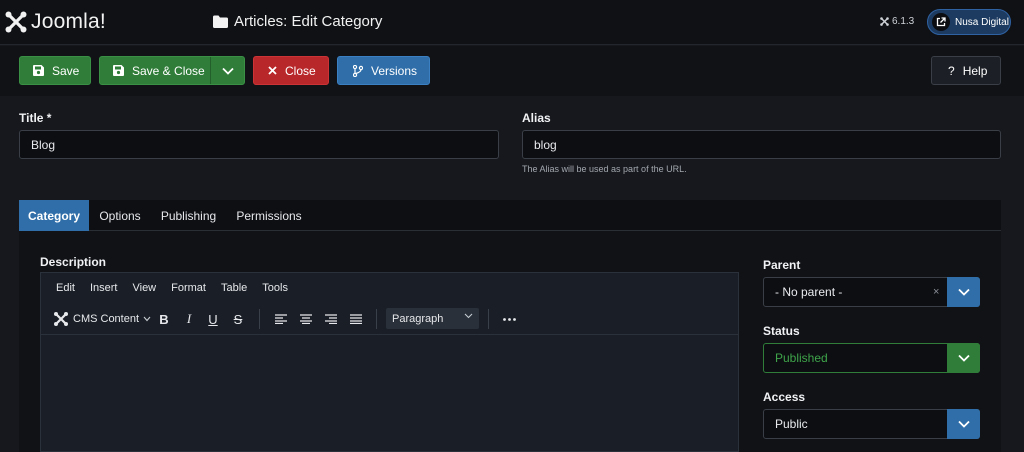 Image resolution: width=1024 pixels, height=452 pixels. Describe the element at coordinates (238, 319) in the screenshot. I see `strikethrough-button: S` at that location.